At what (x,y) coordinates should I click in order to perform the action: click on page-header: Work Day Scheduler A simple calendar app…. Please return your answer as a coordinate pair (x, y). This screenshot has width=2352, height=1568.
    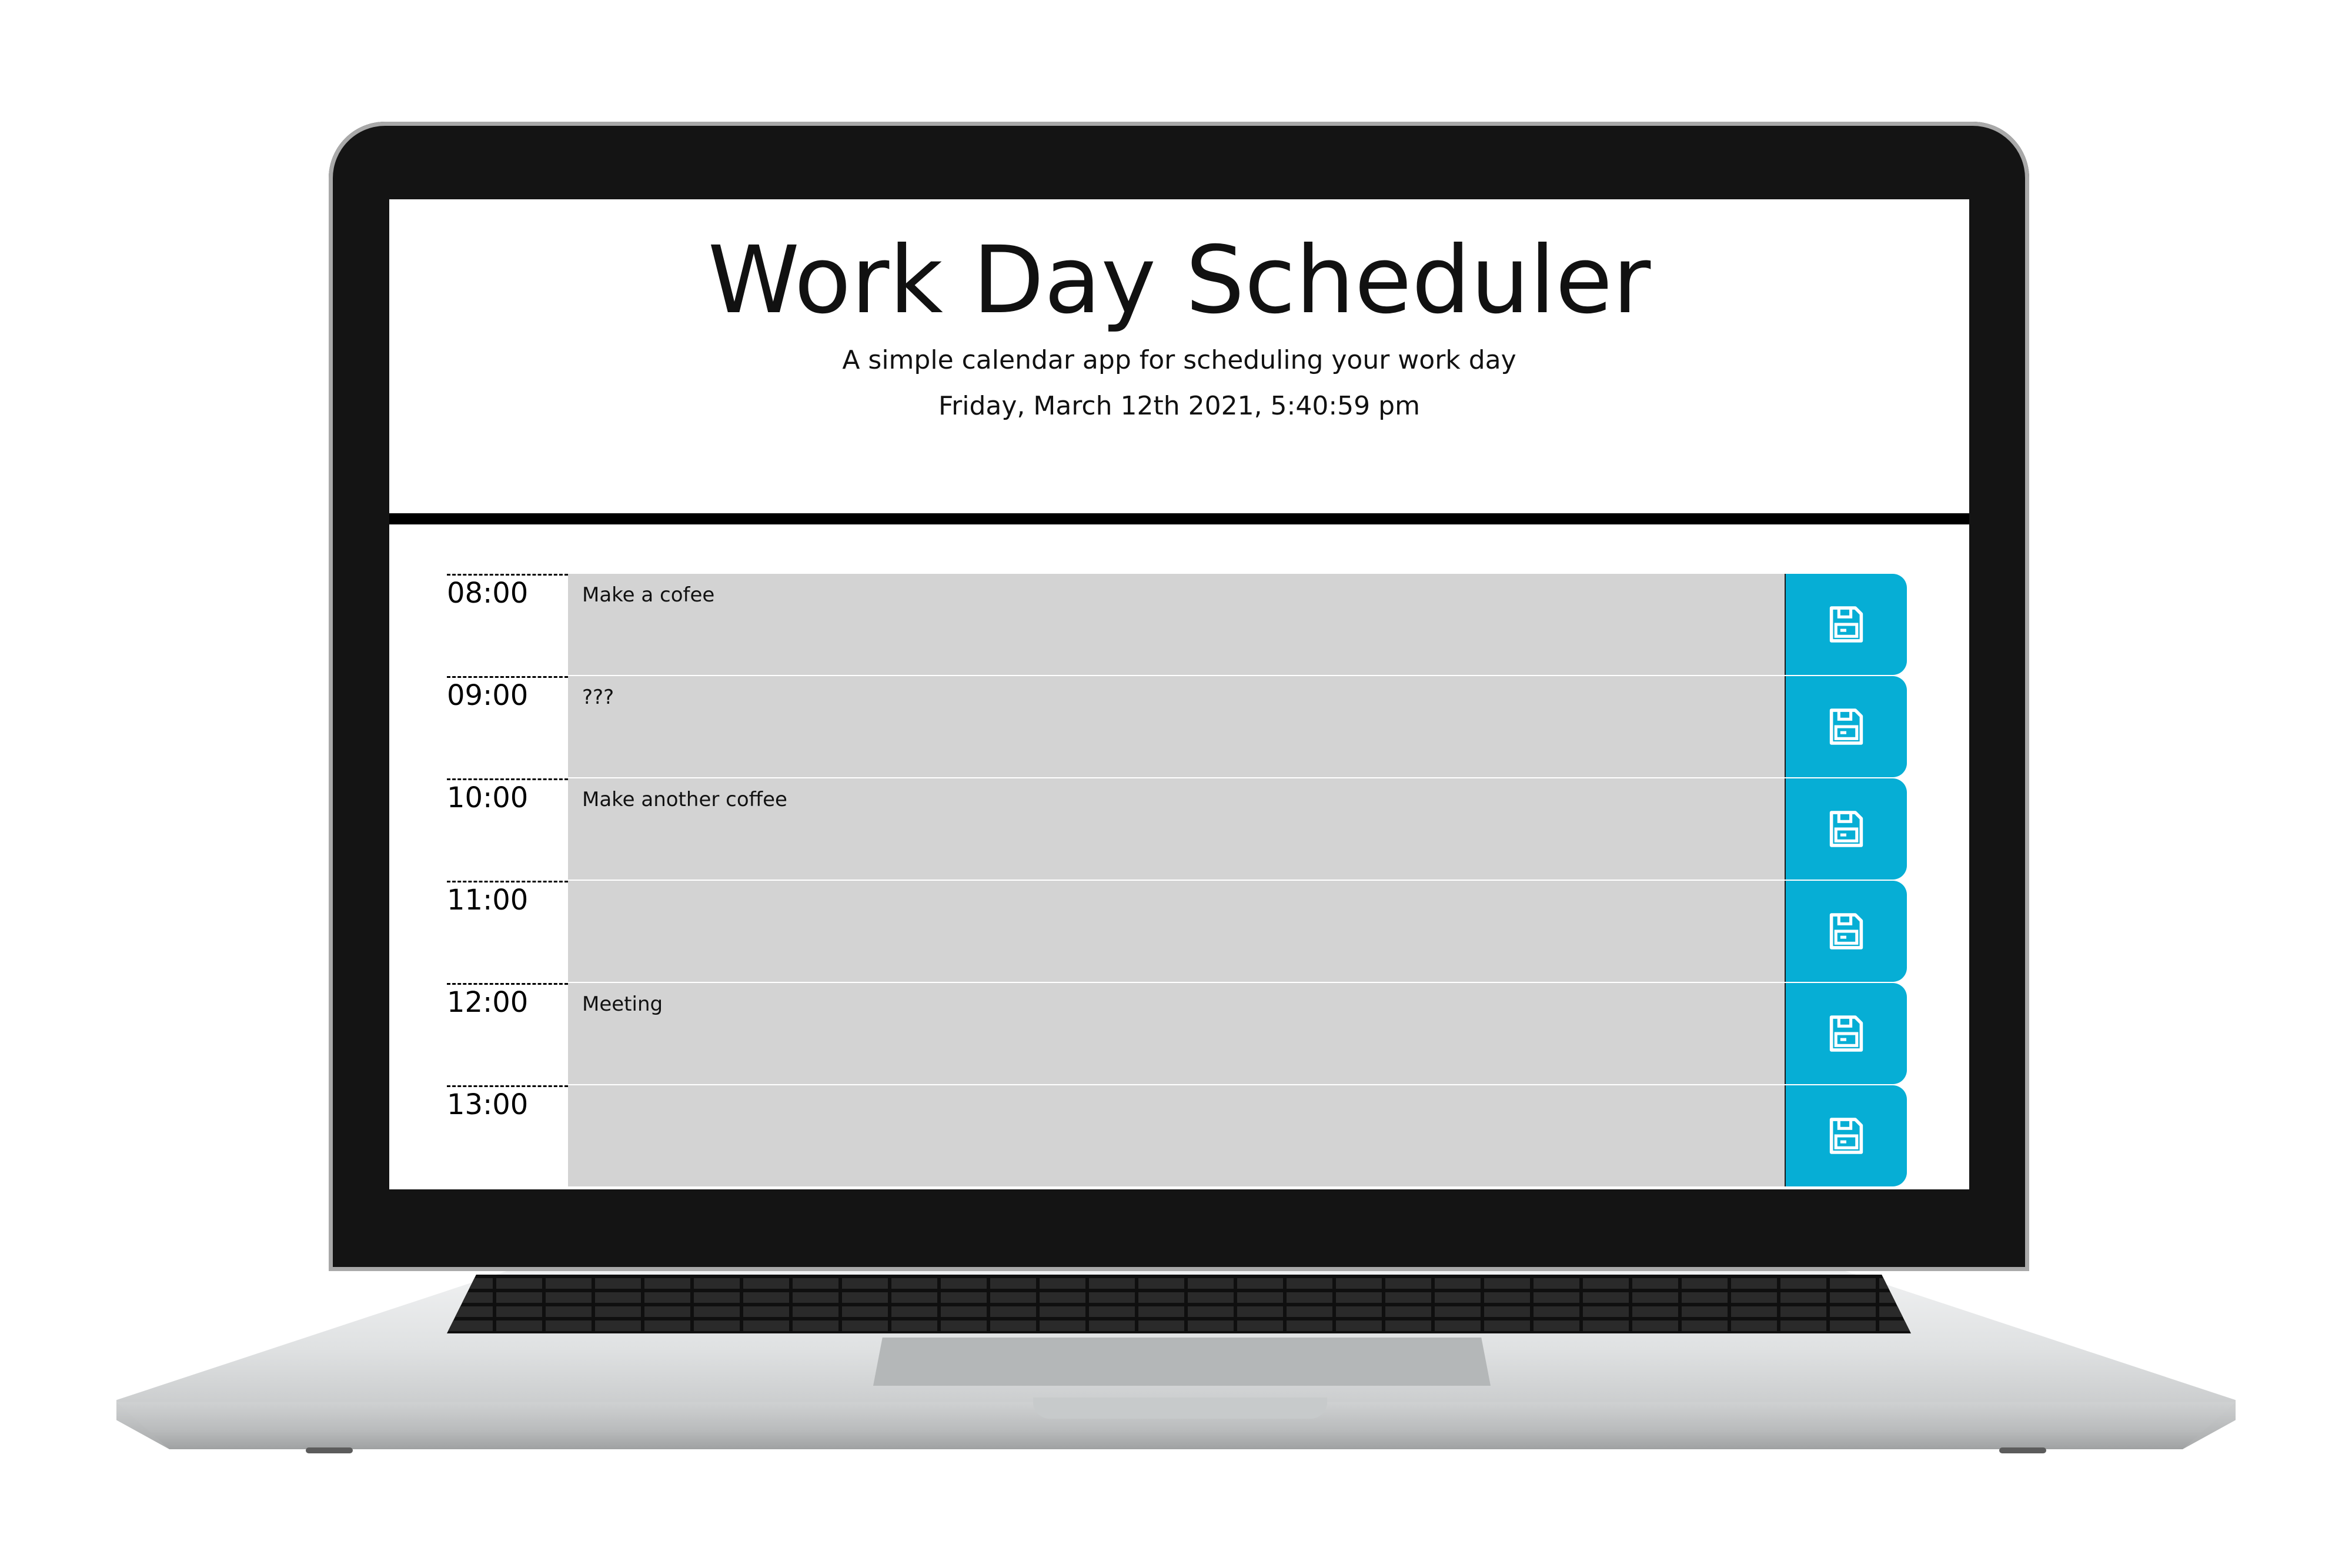
    Looking at the image, I should click on (1179, 361).